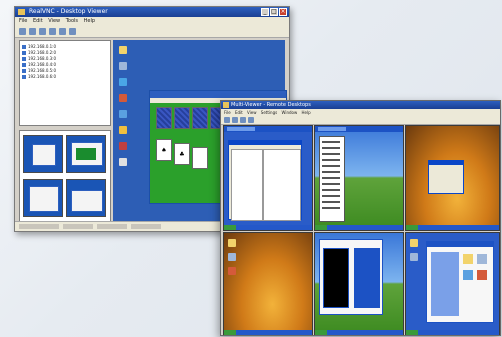 The width and height of the screenshot is (502, 337). What do you see at coordinates (460, 282) in the screenshot?
I see `control-panel-window` at bounding box center [460, 282].